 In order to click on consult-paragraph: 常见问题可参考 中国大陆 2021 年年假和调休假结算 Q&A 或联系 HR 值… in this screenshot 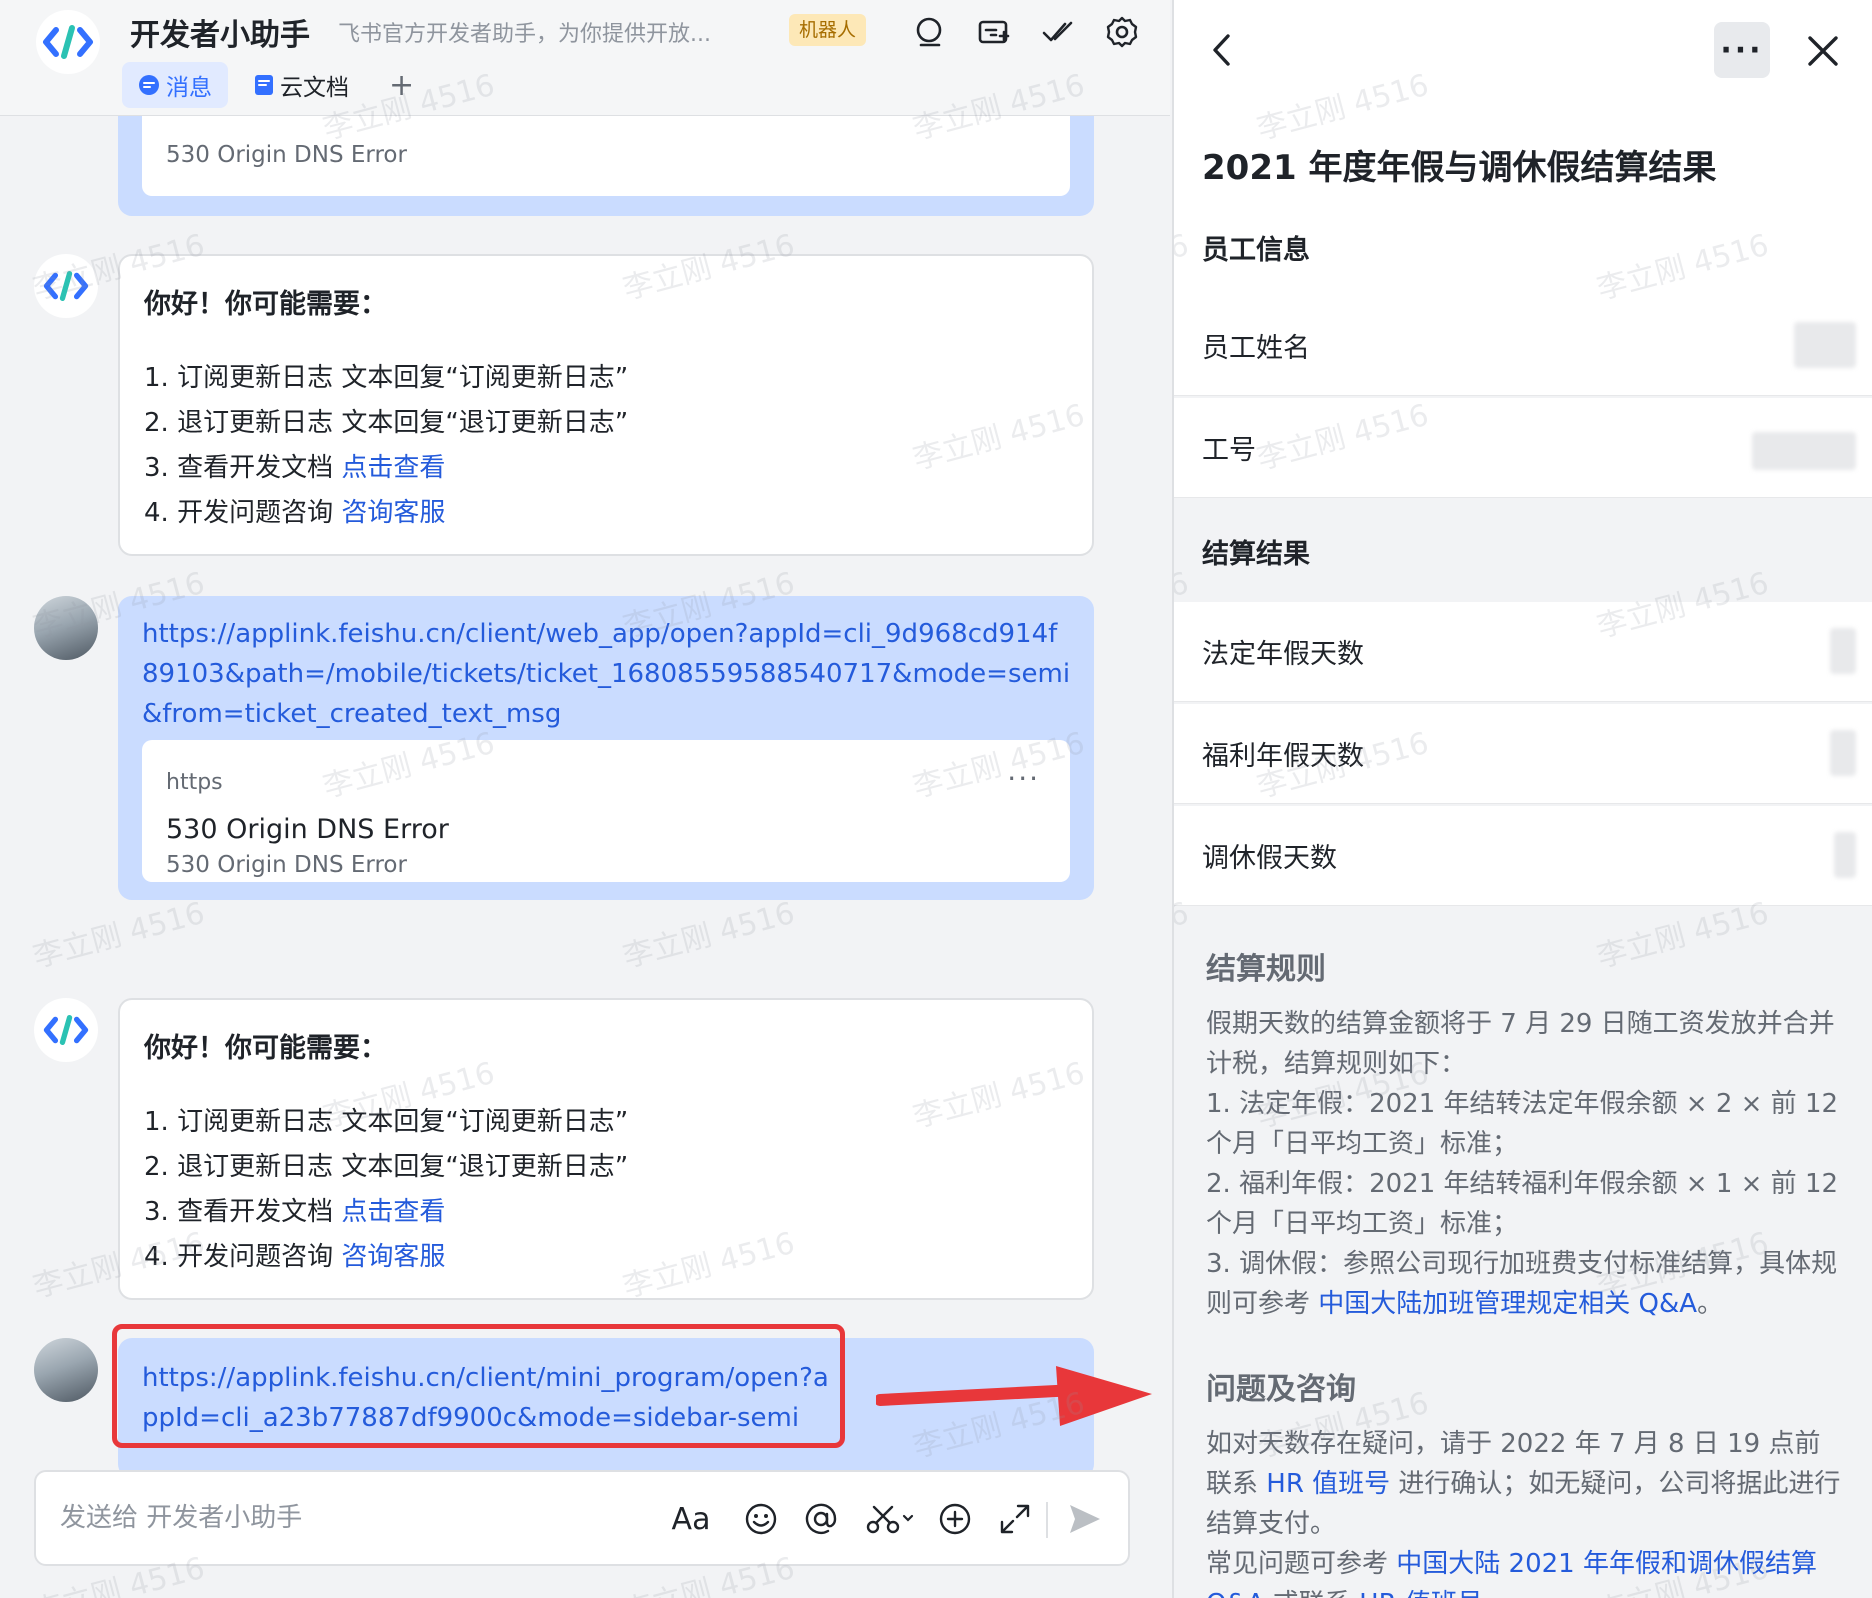, I will do `click(1526, 1571)`.